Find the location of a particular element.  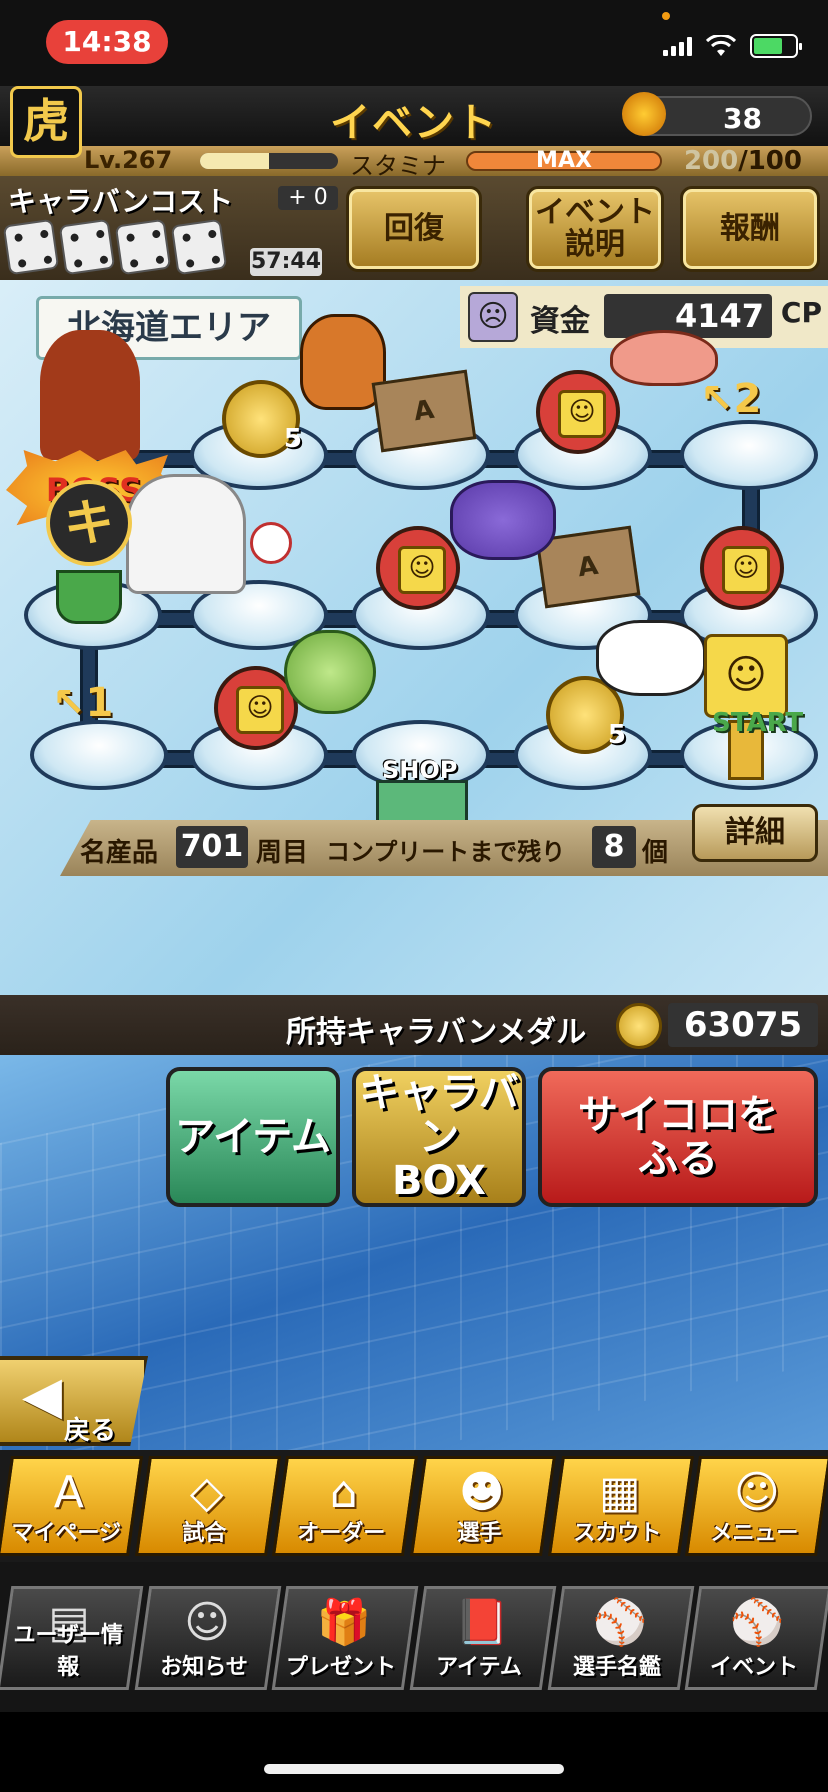

nav-user-info: ▤ ユーザー情報 is located at coordinates (71, 1638).